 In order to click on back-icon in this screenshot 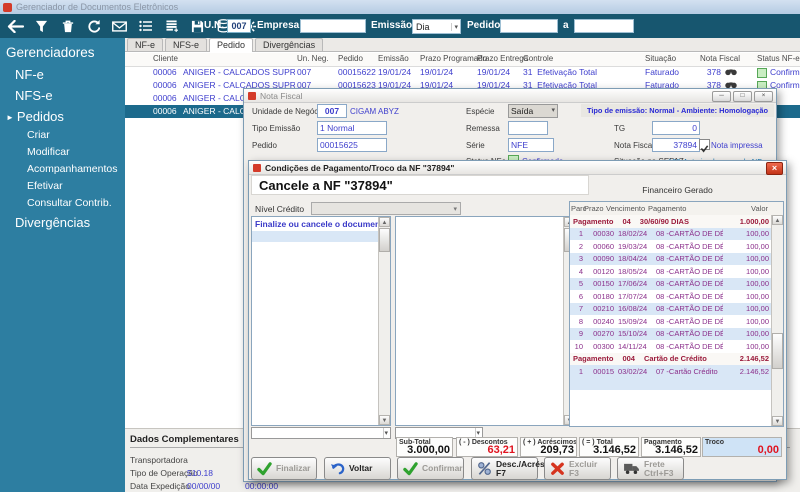, I will do `click(15, 26)`.